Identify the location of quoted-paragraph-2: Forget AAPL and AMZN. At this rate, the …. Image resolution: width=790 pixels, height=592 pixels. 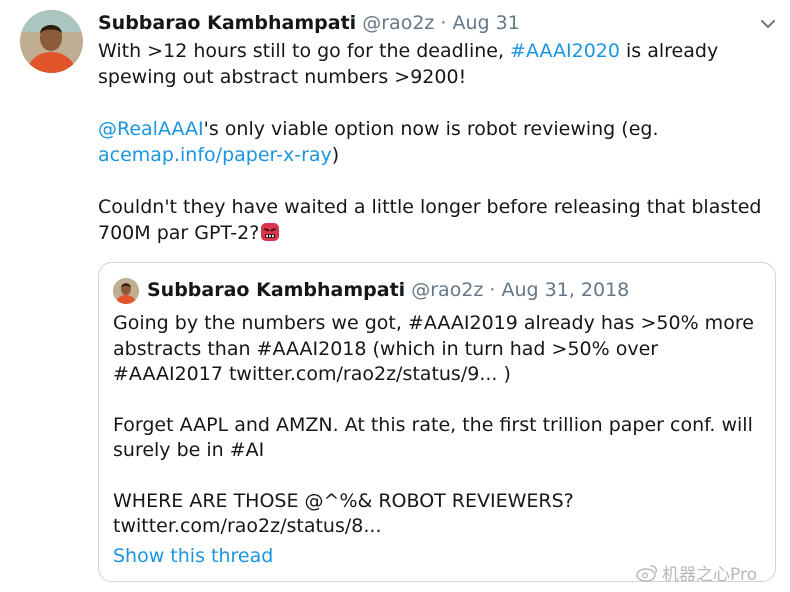
(433, 437).